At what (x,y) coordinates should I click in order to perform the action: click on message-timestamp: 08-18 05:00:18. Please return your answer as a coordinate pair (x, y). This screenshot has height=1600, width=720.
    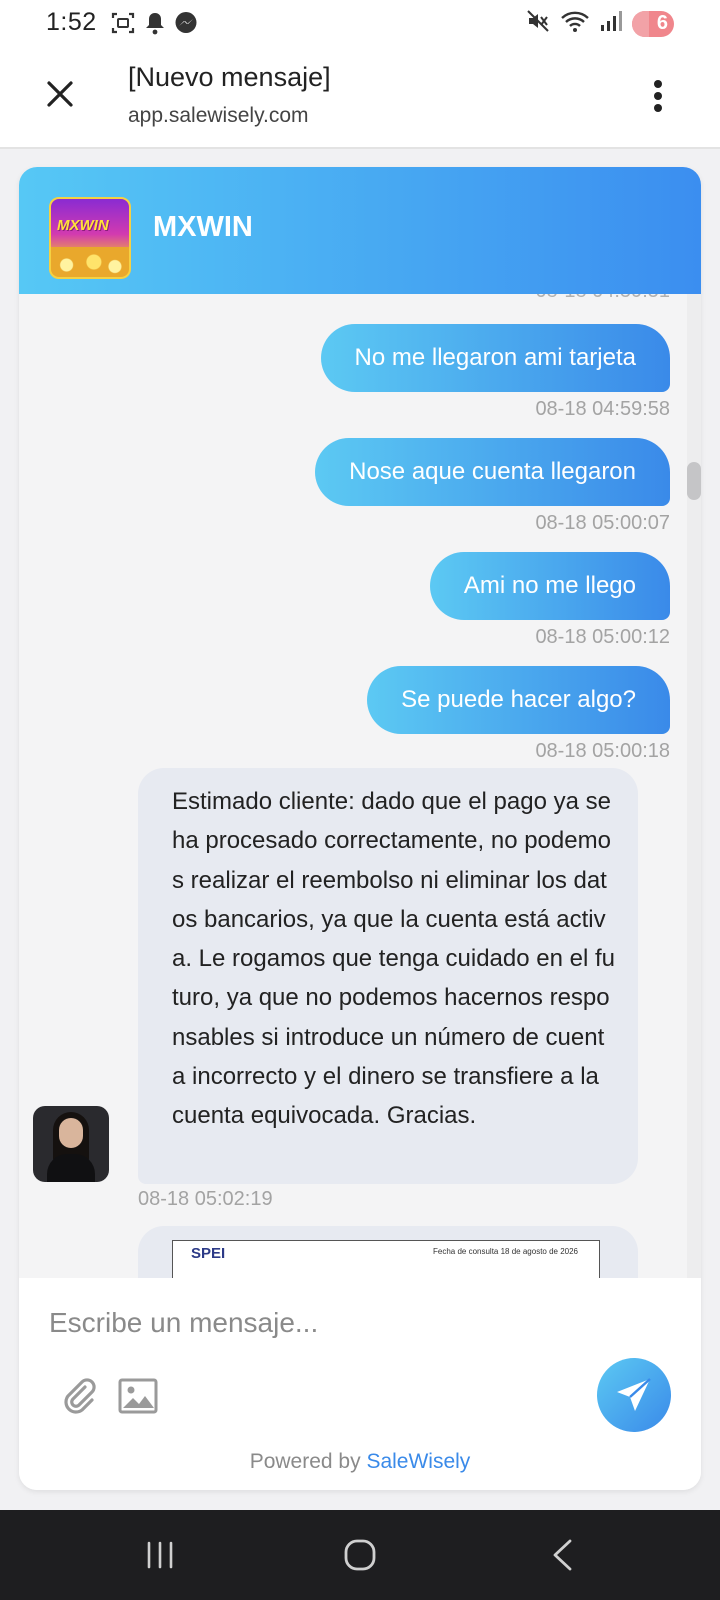
    Looking at the image, I should click on (602, 751).